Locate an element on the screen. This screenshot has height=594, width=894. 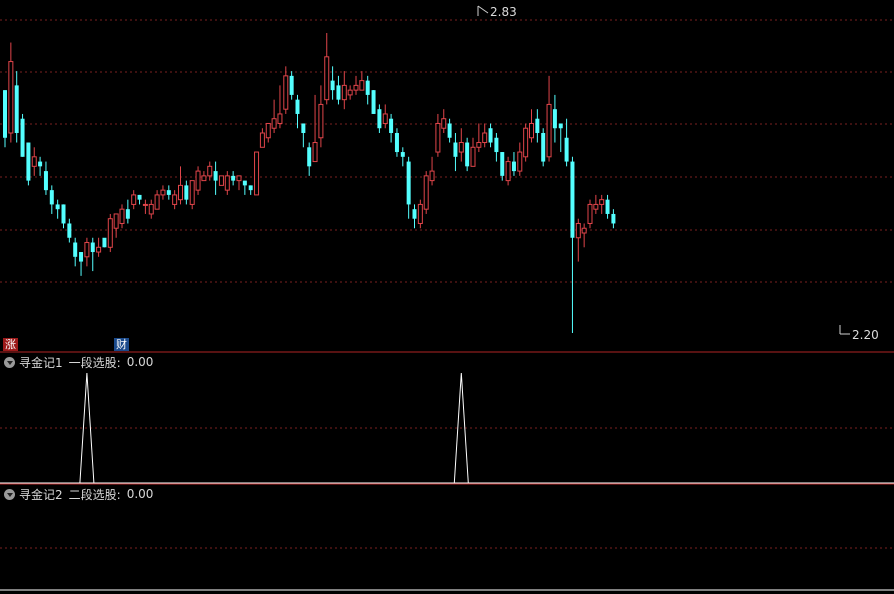
finance-badge: 财 is located at coordinates (121, 344).